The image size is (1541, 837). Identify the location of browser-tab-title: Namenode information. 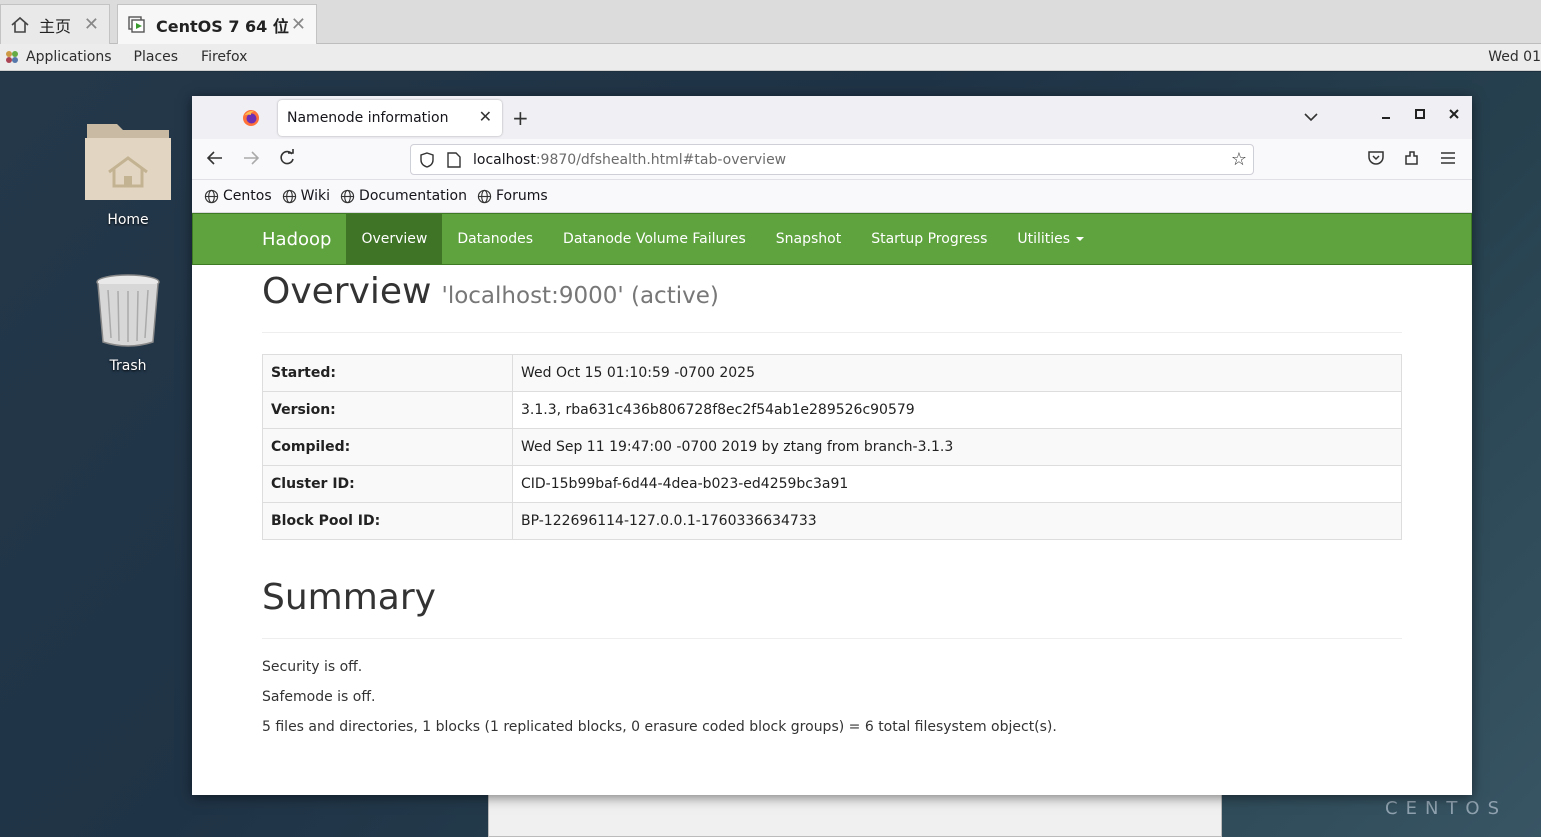
(368, 118).